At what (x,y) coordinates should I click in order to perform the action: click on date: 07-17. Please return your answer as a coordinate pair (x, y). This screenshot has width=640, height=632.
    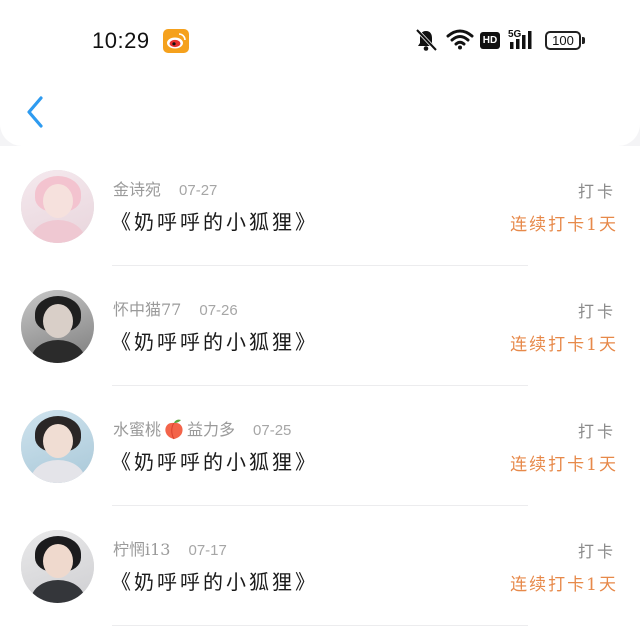
    Looking at the image, I should click on (207, 550).